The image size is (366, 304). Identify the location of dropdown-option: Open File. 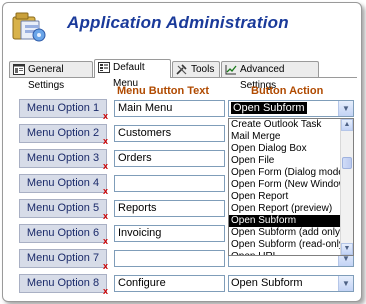
(284, 161).